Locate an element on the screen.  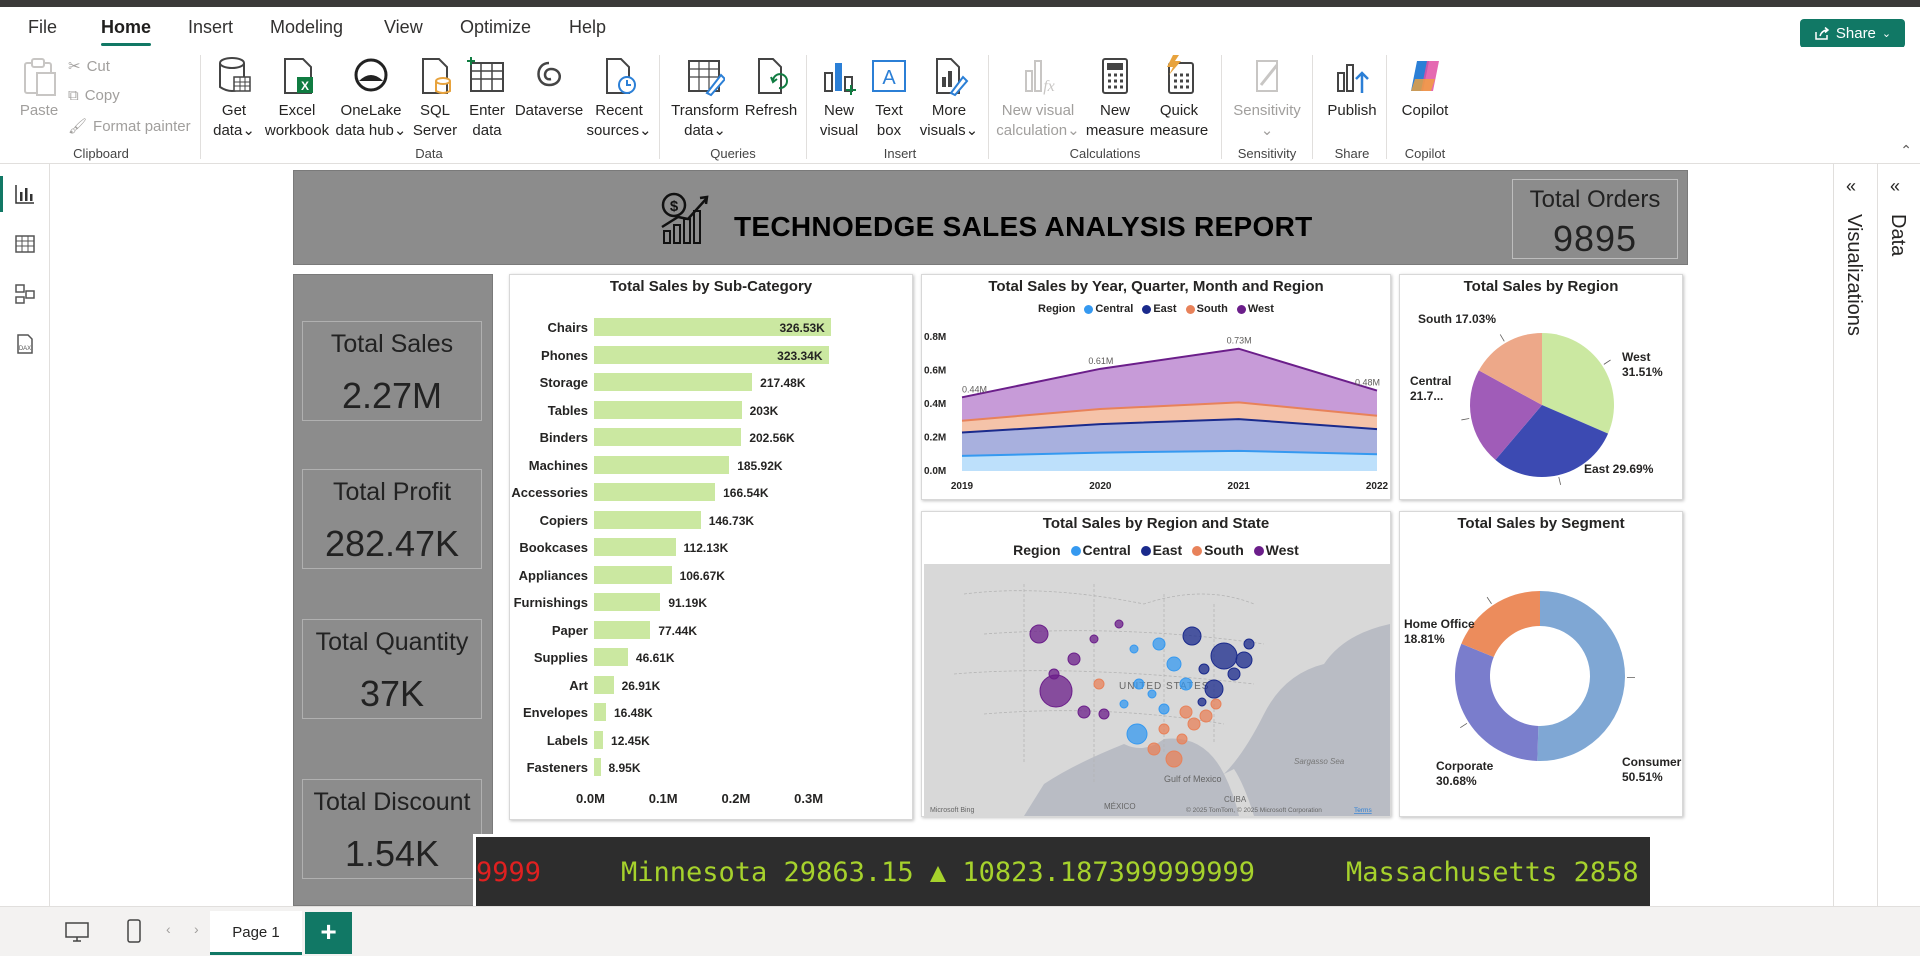
bar-row: Furnishings 91.19K is located at coordinates (712, 602).